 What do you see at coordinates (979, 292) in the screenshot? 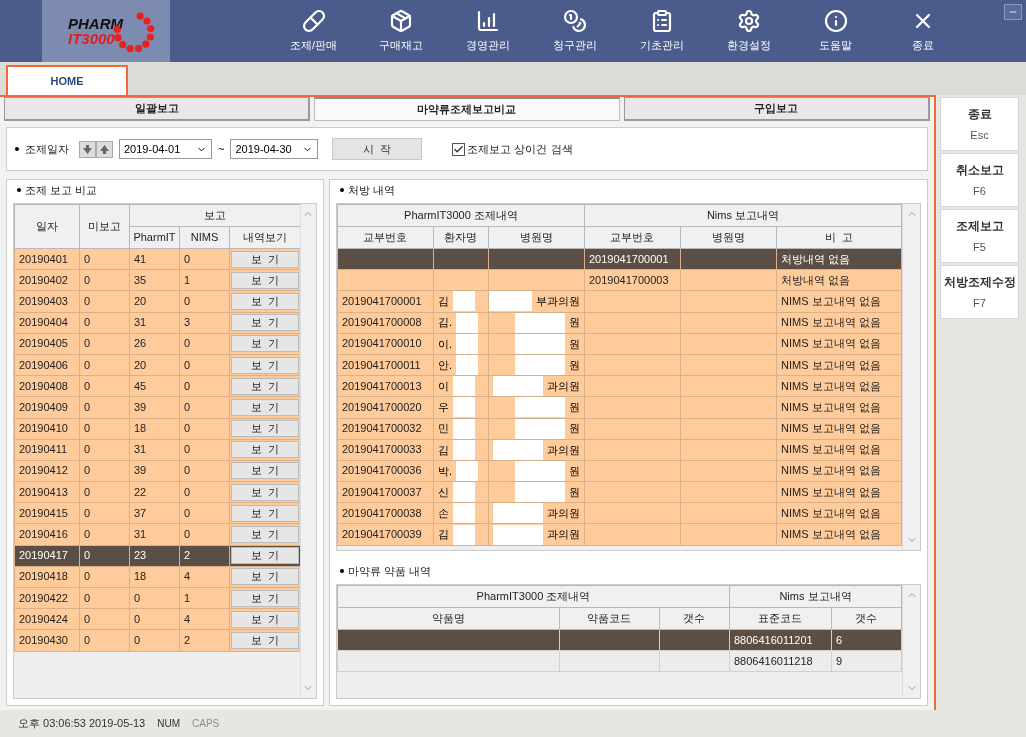
I see `side-action-button: 처방조제수정 F7` at bounding box center [979, 292].